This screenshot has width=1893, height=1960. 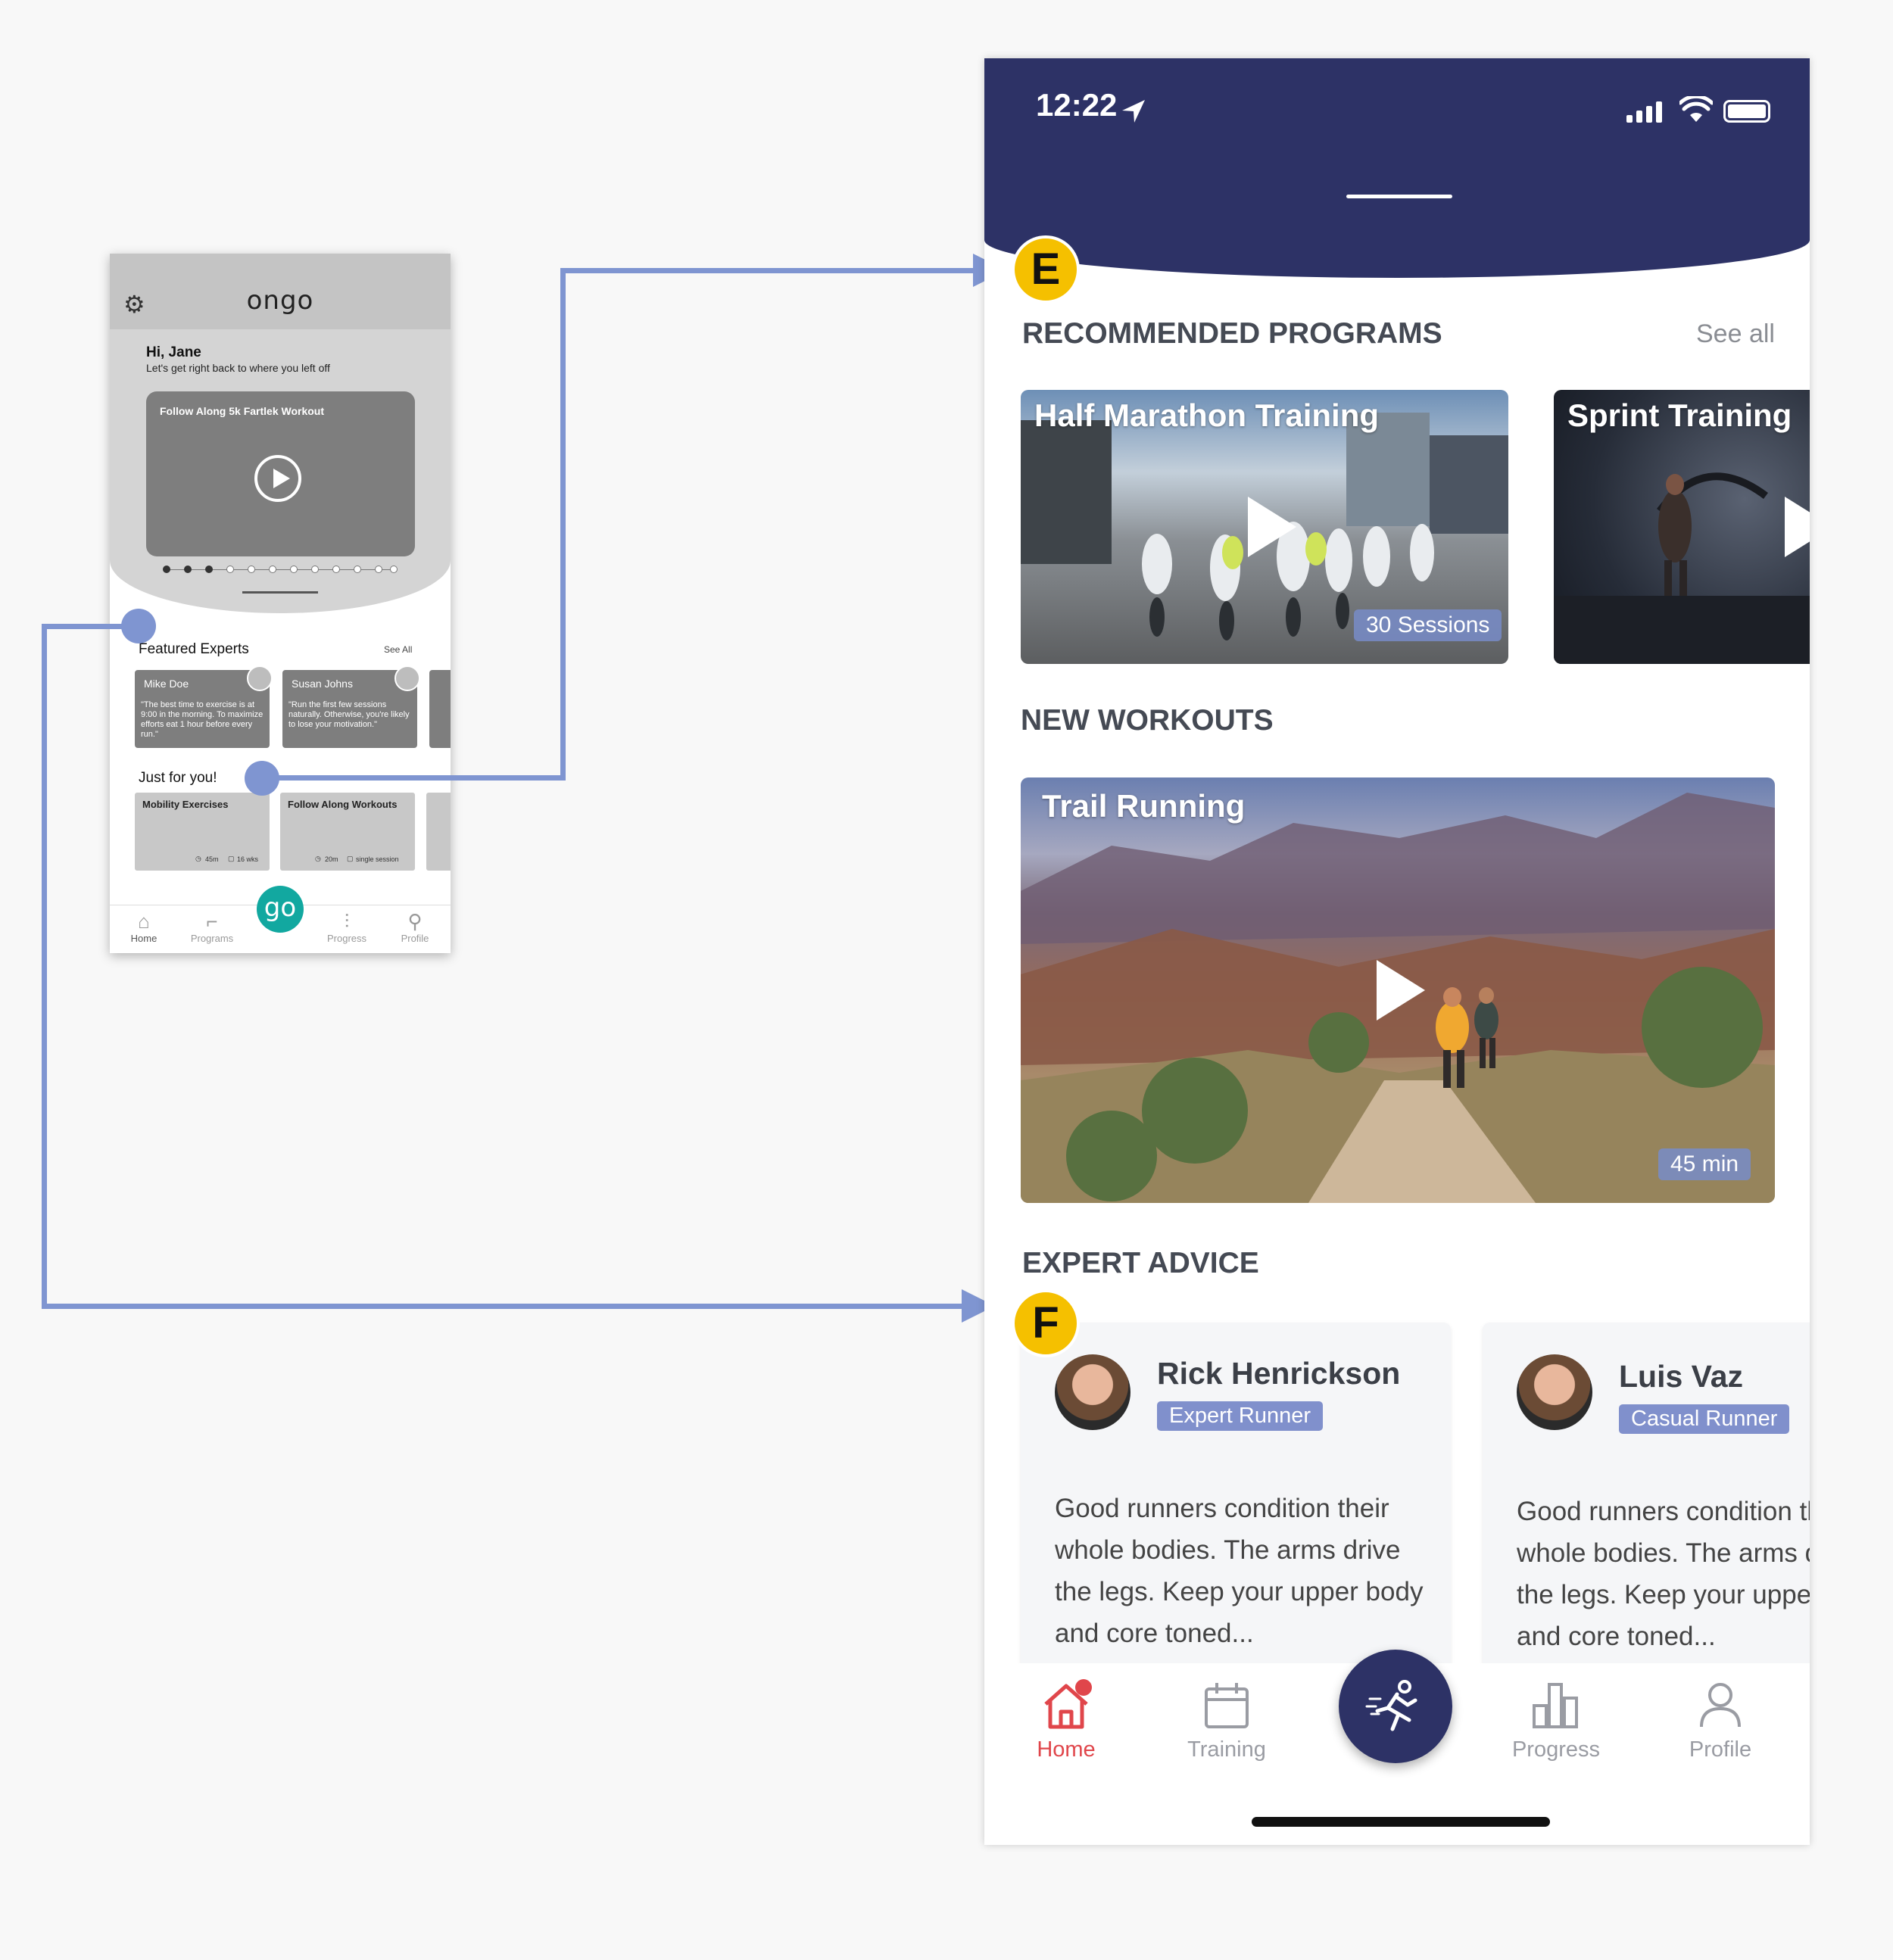 What do you see at coordinates (346, 938) in the screenshot?
I see `wire-tab-label: Progress` at bounding box center [346, 938].